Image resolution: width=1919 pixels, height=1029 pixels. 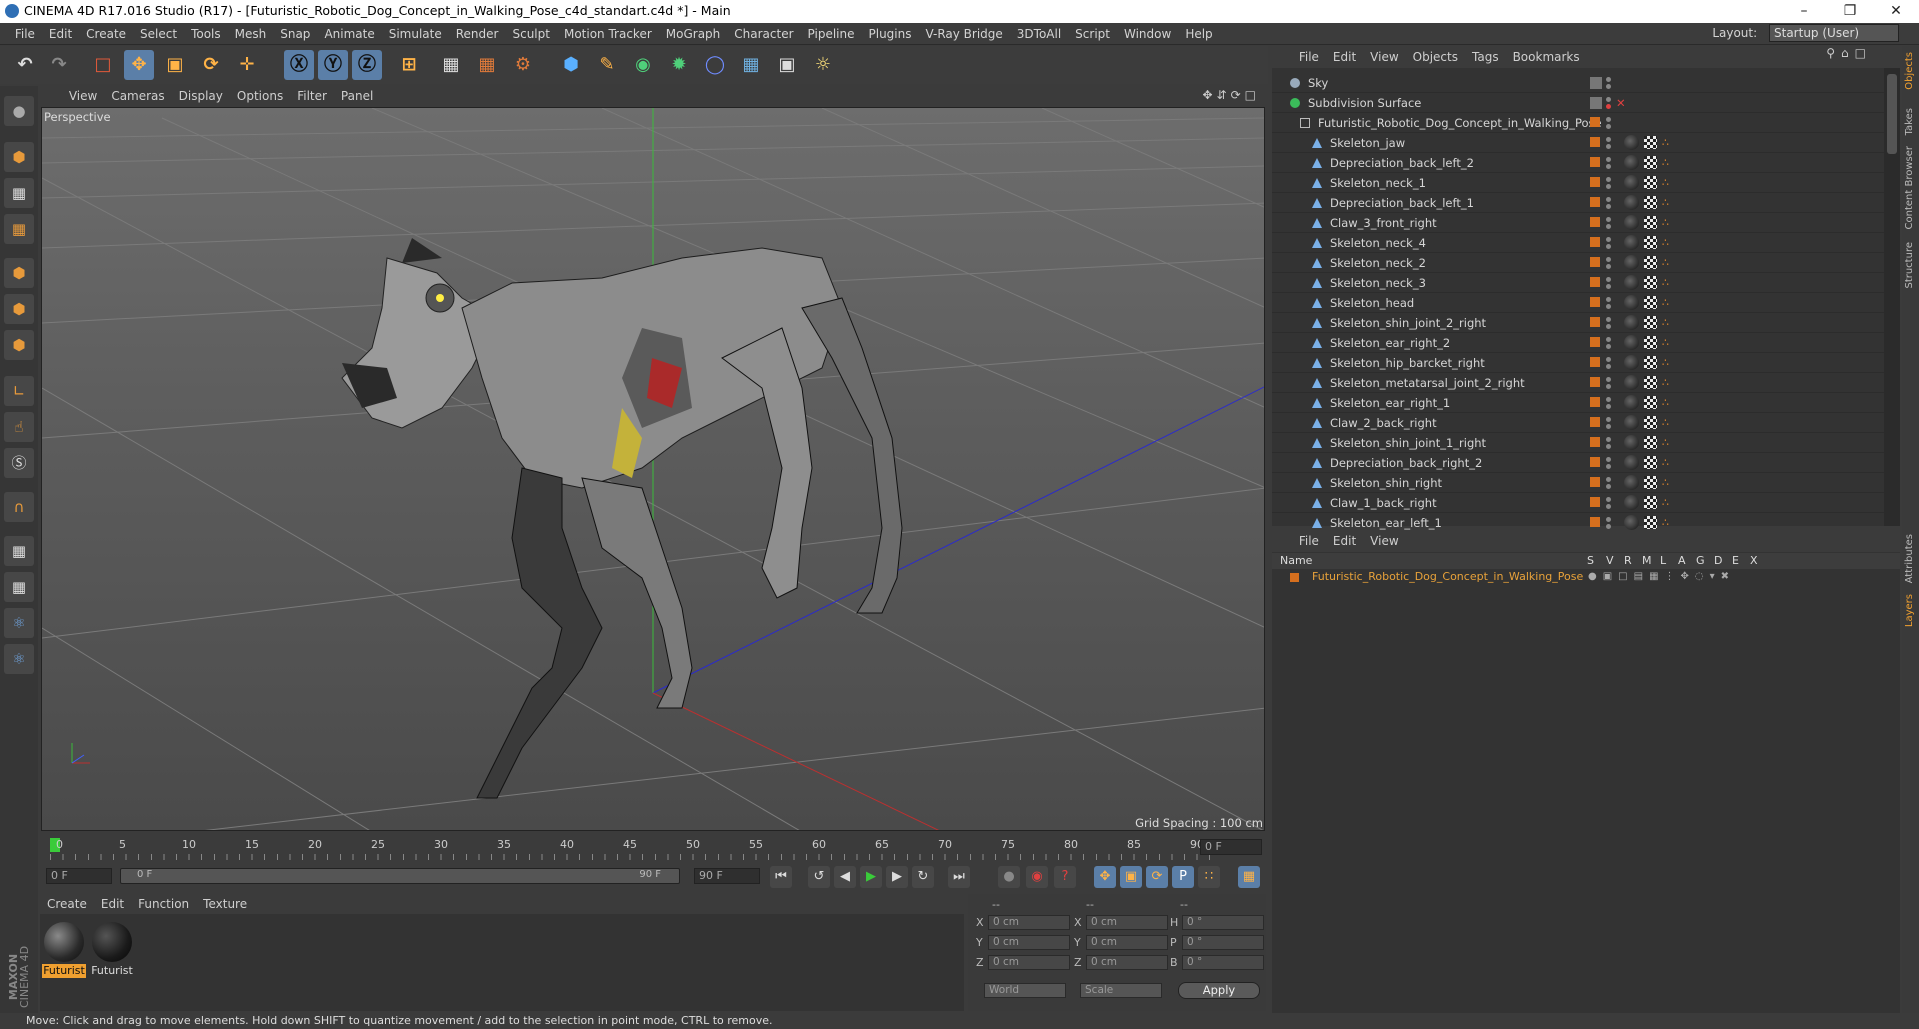 What do you see at coordinates (19, 587) in the screenshot?
I see `planar-workplane-icon: ▦` at bounding box center [19, 587].